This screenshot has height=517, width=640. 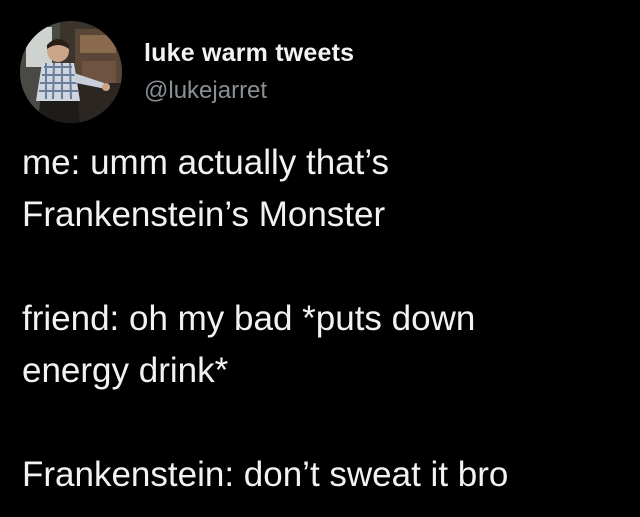 I want to click on avatar-photo-icon, so click(x=71, y=72).